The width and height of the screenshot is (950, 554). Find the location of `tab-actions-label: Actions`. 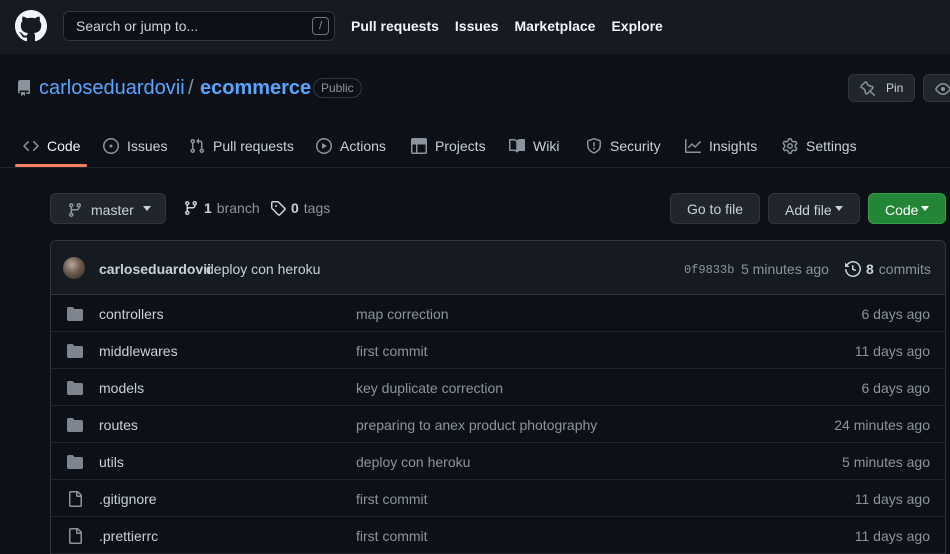

tab-actions-label: Actions is located at coordinates (363, 146).